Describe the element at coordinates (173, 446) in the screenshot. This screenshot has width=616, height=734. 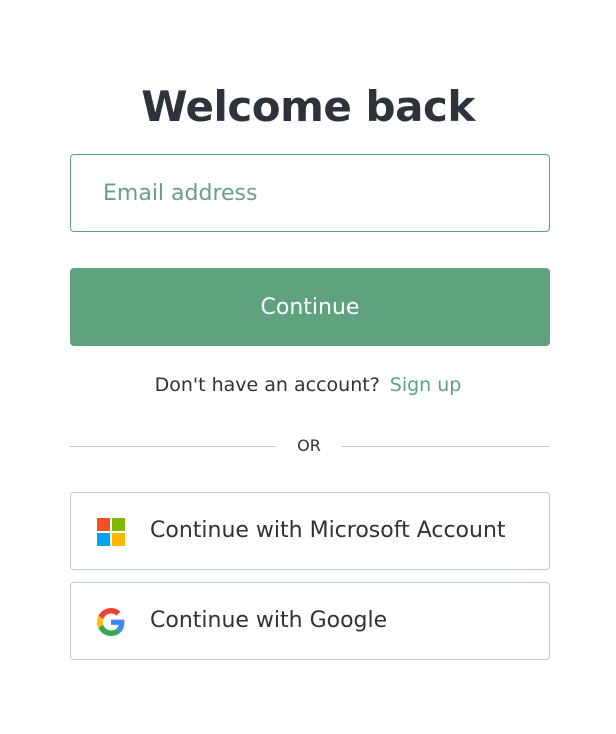
I see `divider-line-left` at that location.